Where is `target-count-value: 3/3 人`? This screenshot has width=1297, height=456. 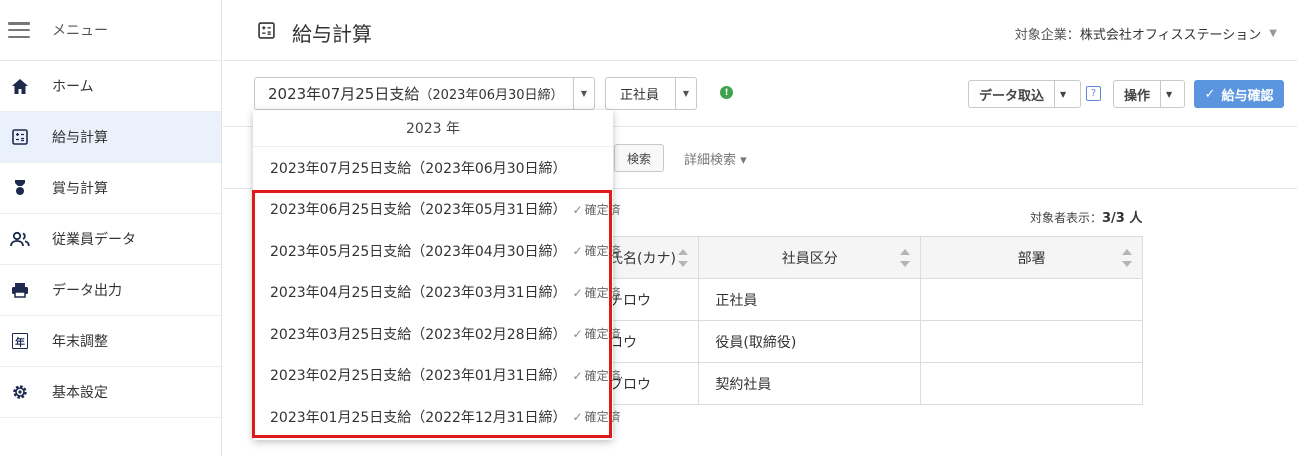
target-count-value: 3/3 人 is located at coordinates (1122, 218).